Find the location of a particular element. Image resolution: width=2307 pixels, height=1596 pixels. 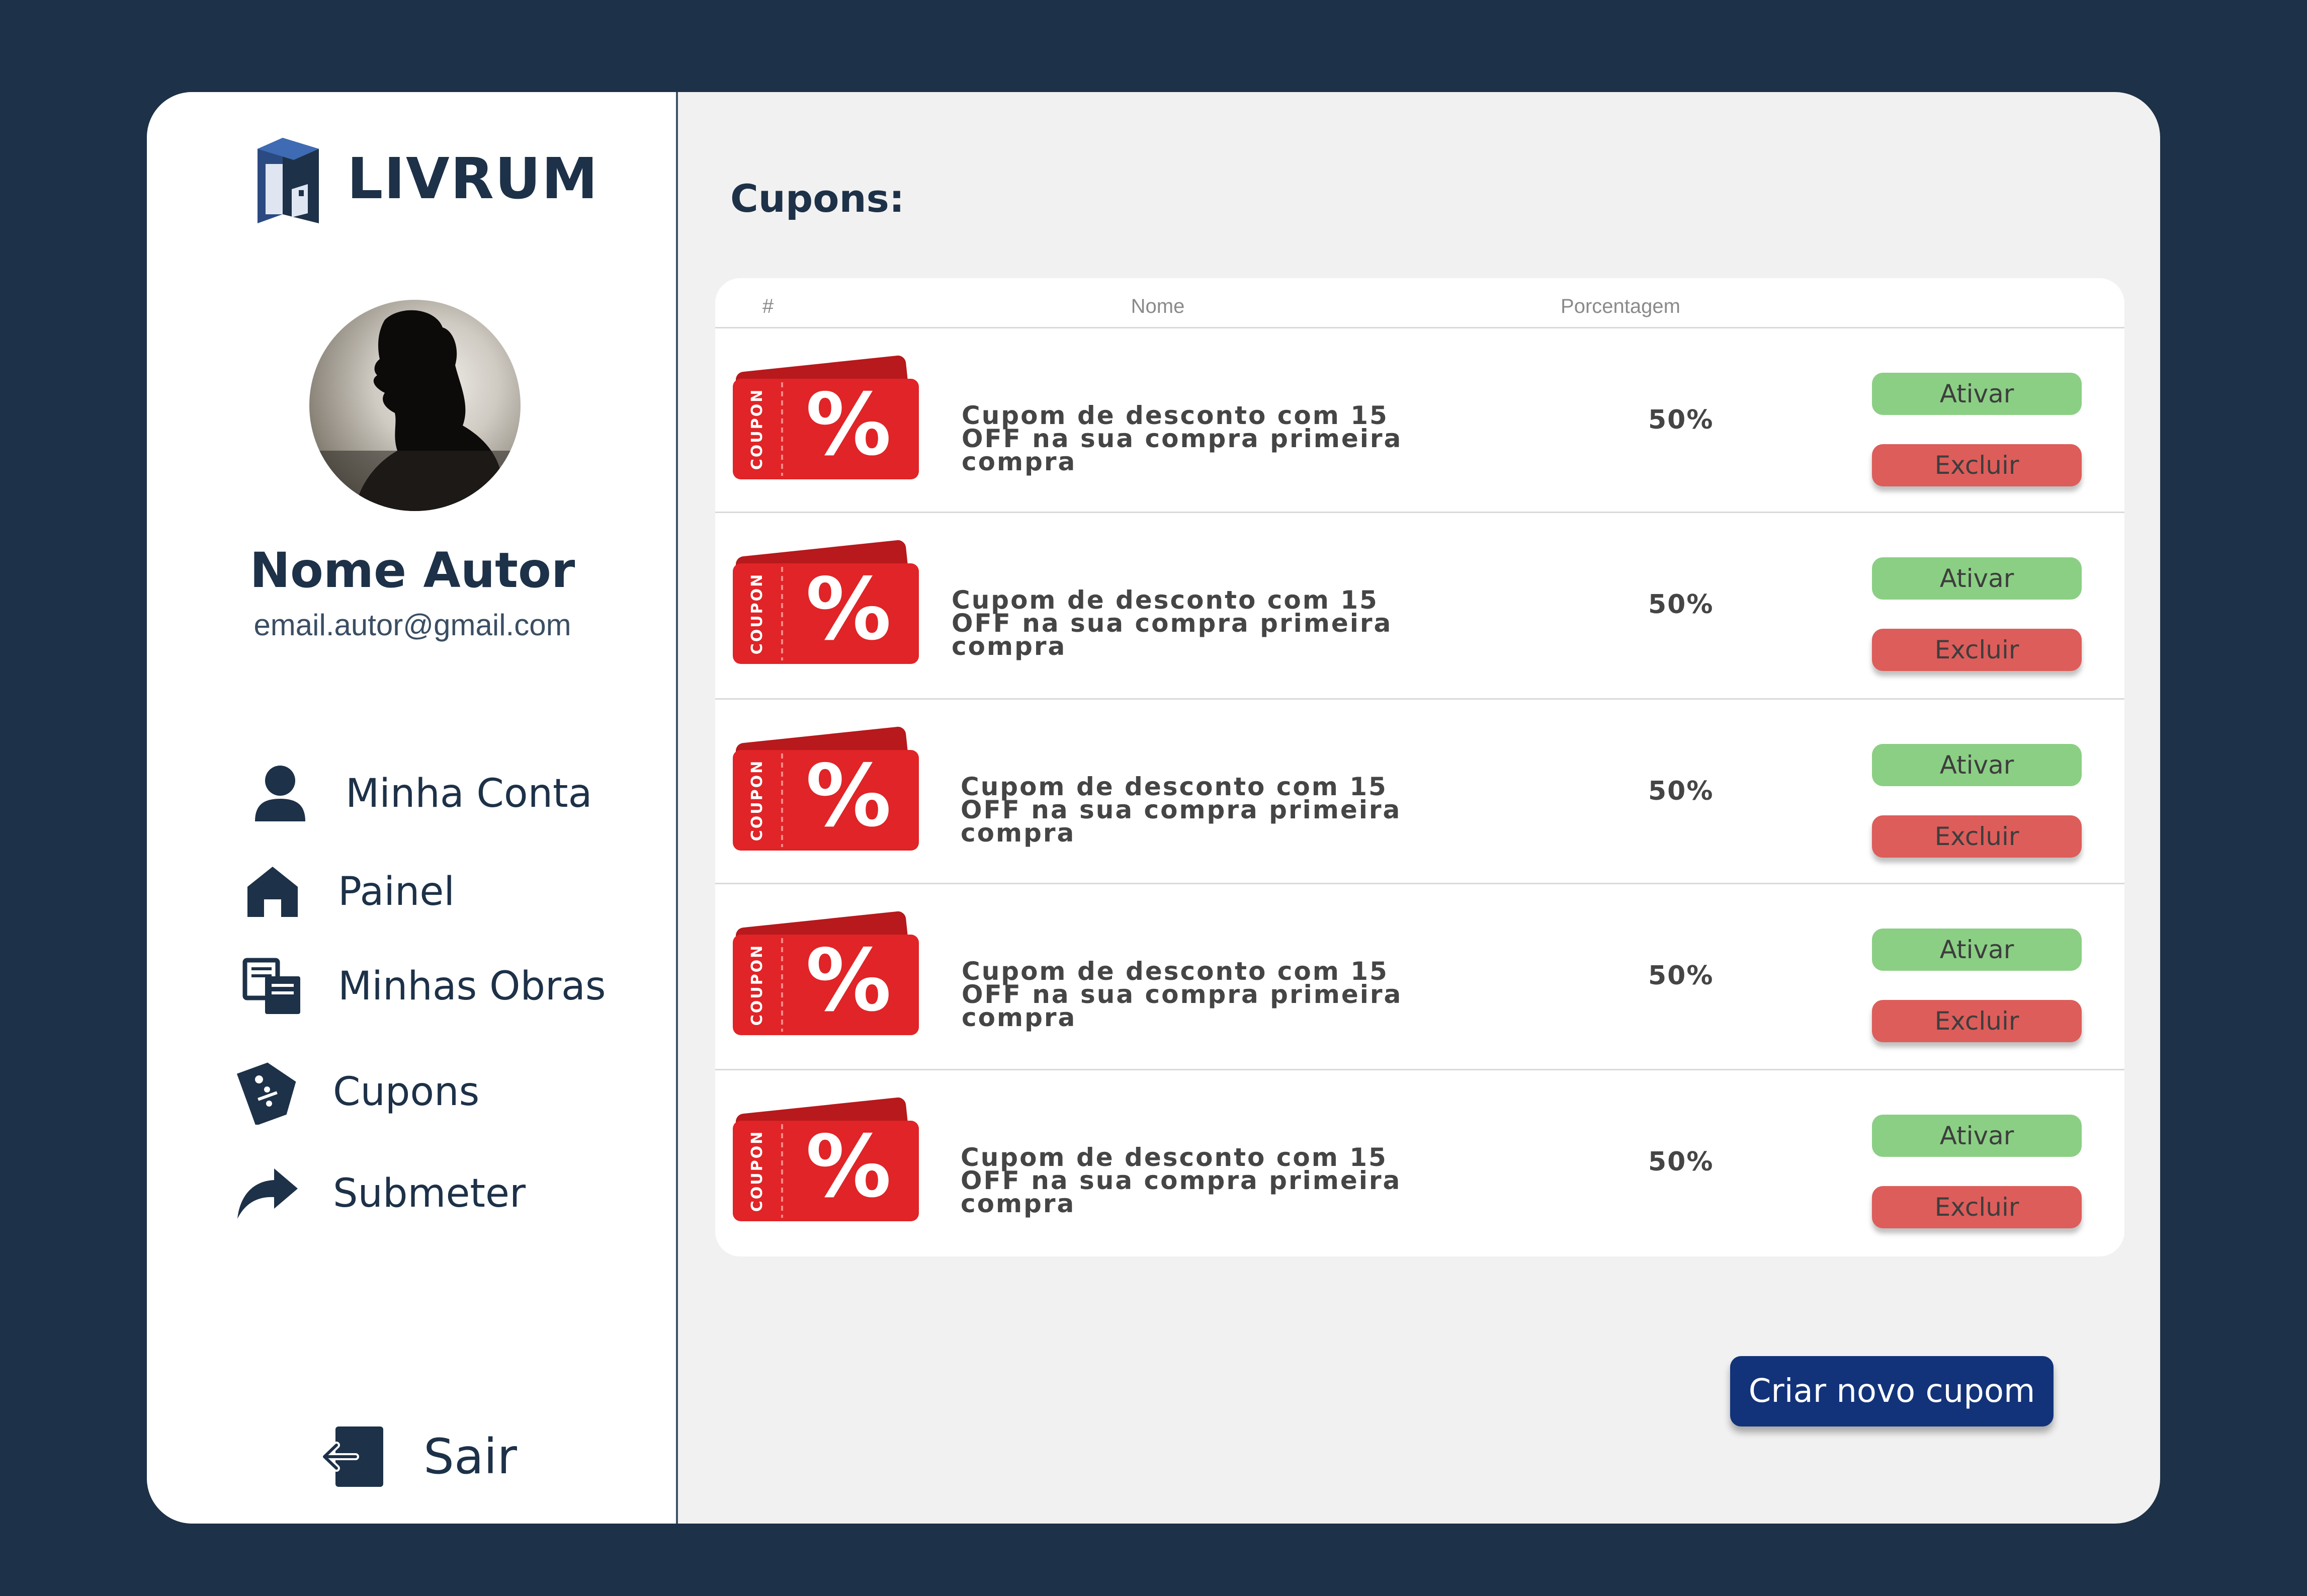

logout-button: Sair is located at coordinates (417, 1456).